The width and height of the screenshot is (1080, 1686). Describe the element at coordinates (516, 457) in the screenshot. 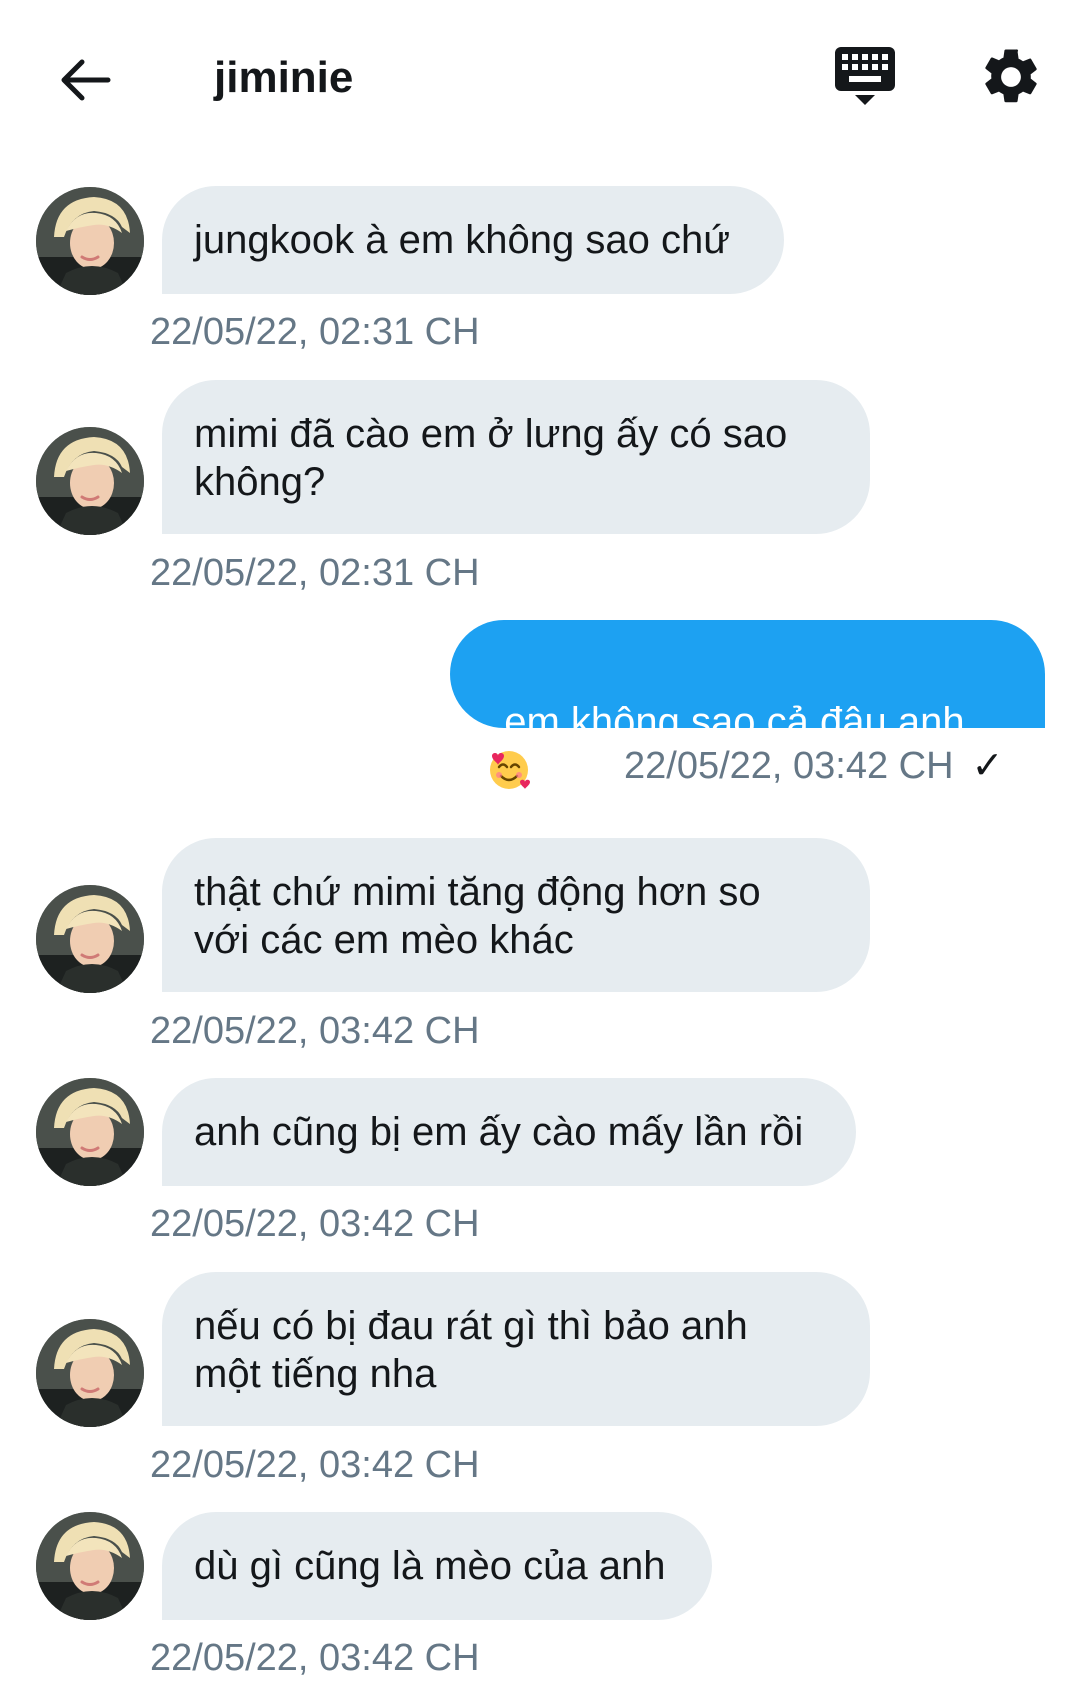

I see `incoming-message-bubble: mimi đã cào em ở lưng ấy có sao không?` at that location.